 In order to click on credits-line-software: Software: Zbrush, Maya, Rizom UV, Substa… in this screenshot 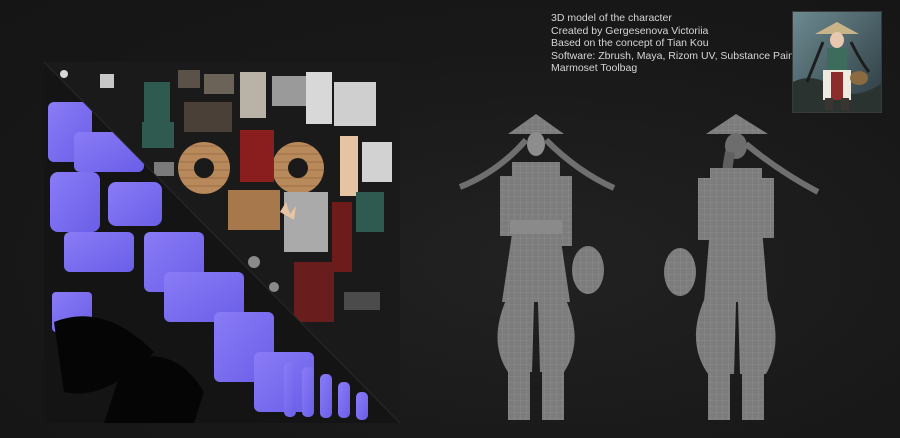, I will do `click(680, 55)`.